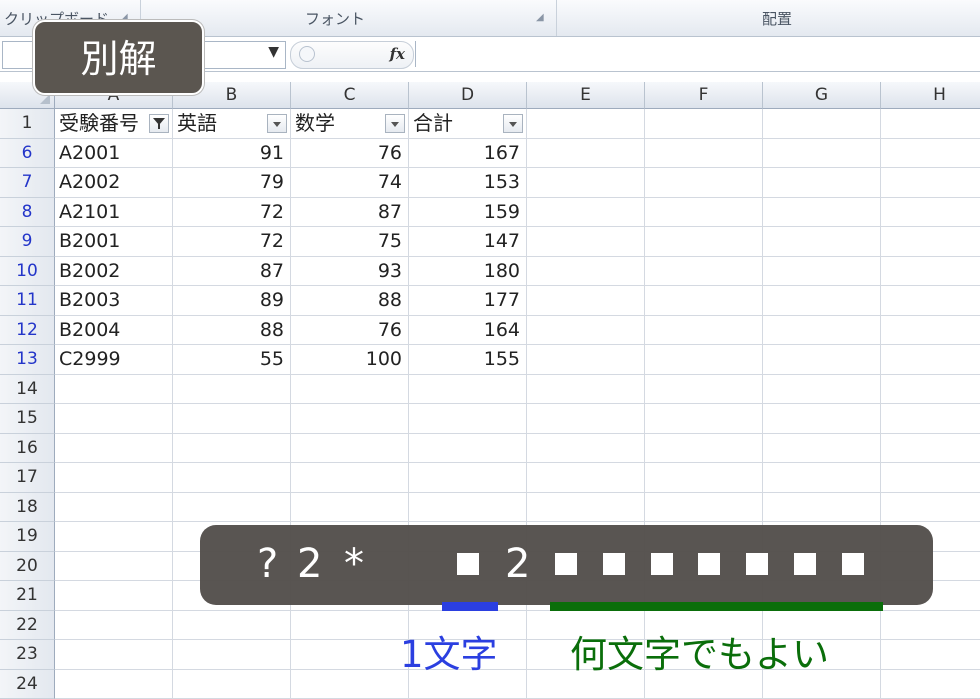 This screenshot has height=699, width=980. What do you see at coordinates (335, 18) in the screenshot?
I see `ribbon-group-font: フォント` at bounding box center [335, 18].